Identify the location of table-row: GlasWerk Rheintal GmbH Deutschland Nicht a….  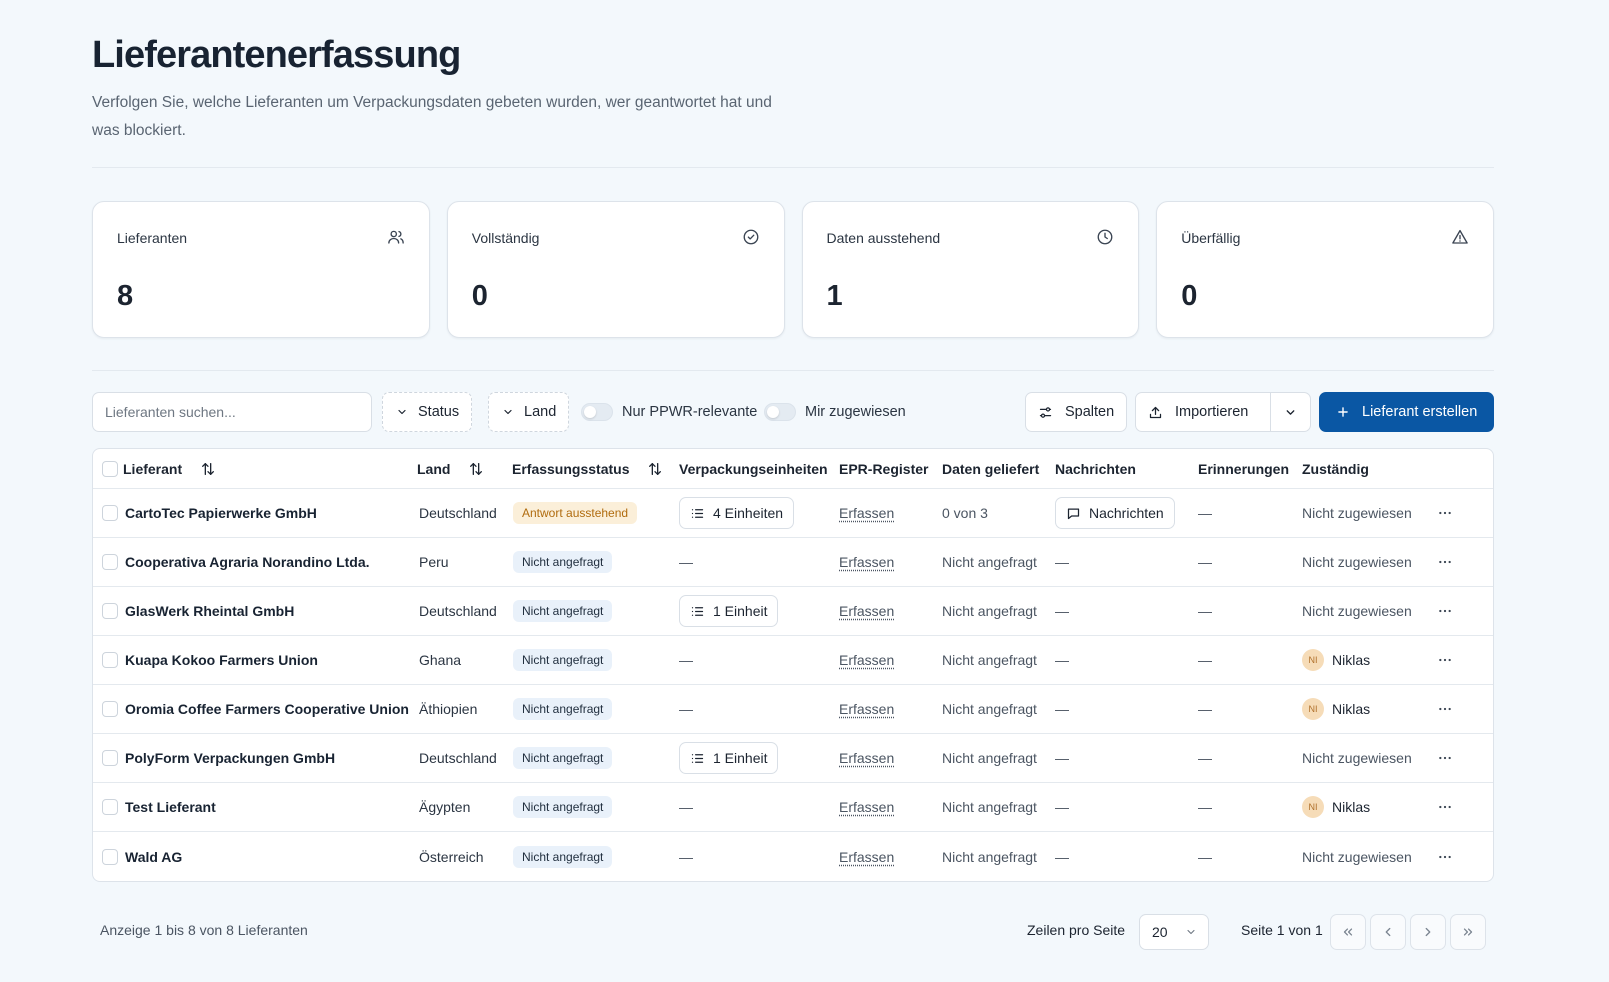
(793, 611).